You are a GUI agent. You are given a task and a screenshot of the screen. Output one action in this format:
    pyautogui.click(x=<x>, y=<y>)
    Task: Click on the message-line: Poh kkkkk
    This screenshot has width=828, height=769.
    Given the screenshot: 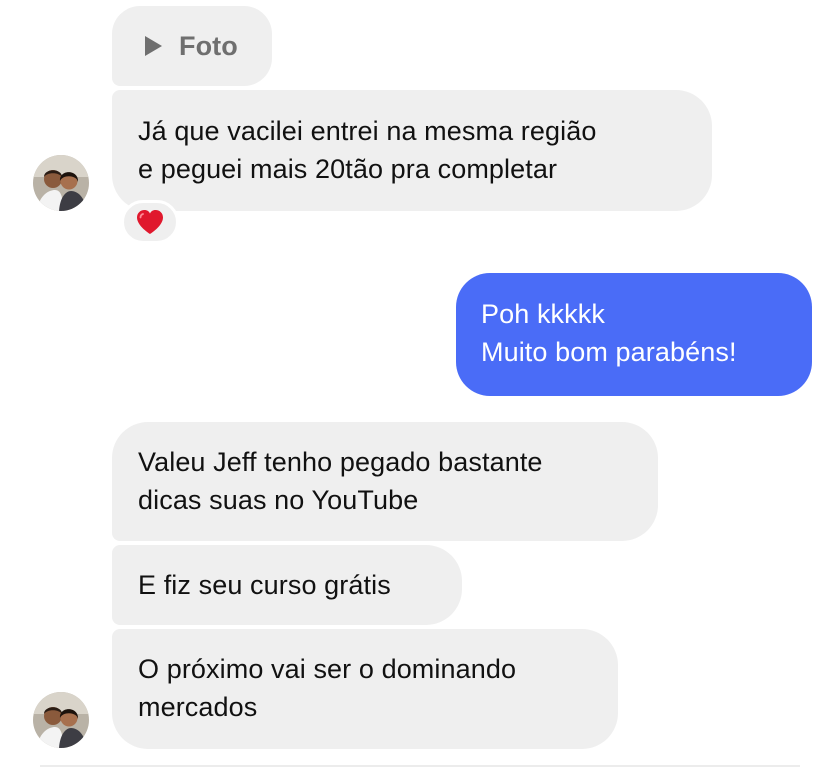 What is the action you would take?
    pyautogui.click(x=543, y=314)
    